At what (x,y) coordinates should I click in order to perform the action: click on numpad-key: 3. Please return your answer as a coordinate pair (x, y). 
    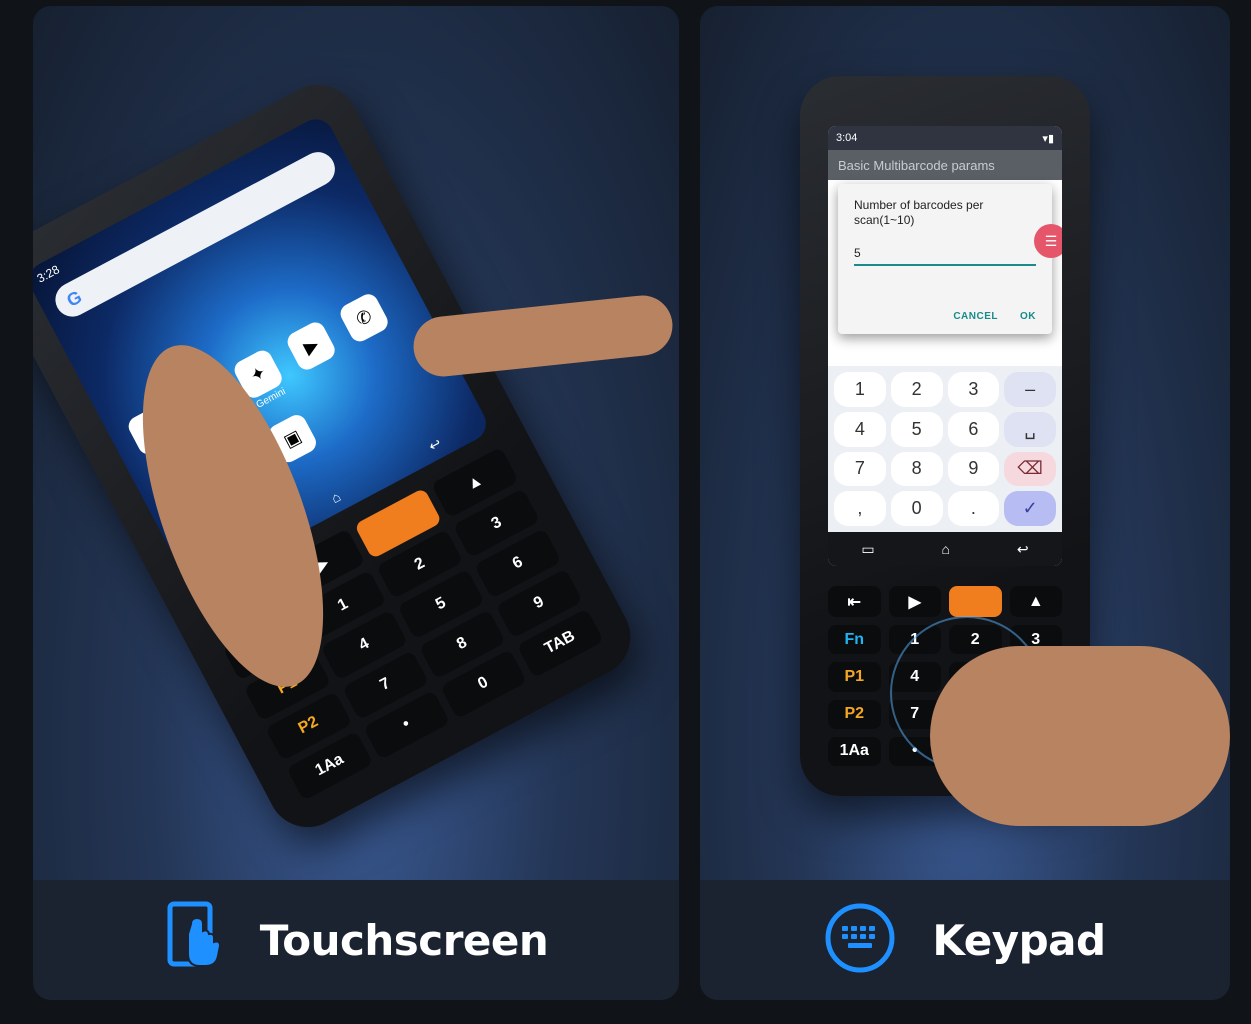
    Looking at the image, I should click on (973, 389).